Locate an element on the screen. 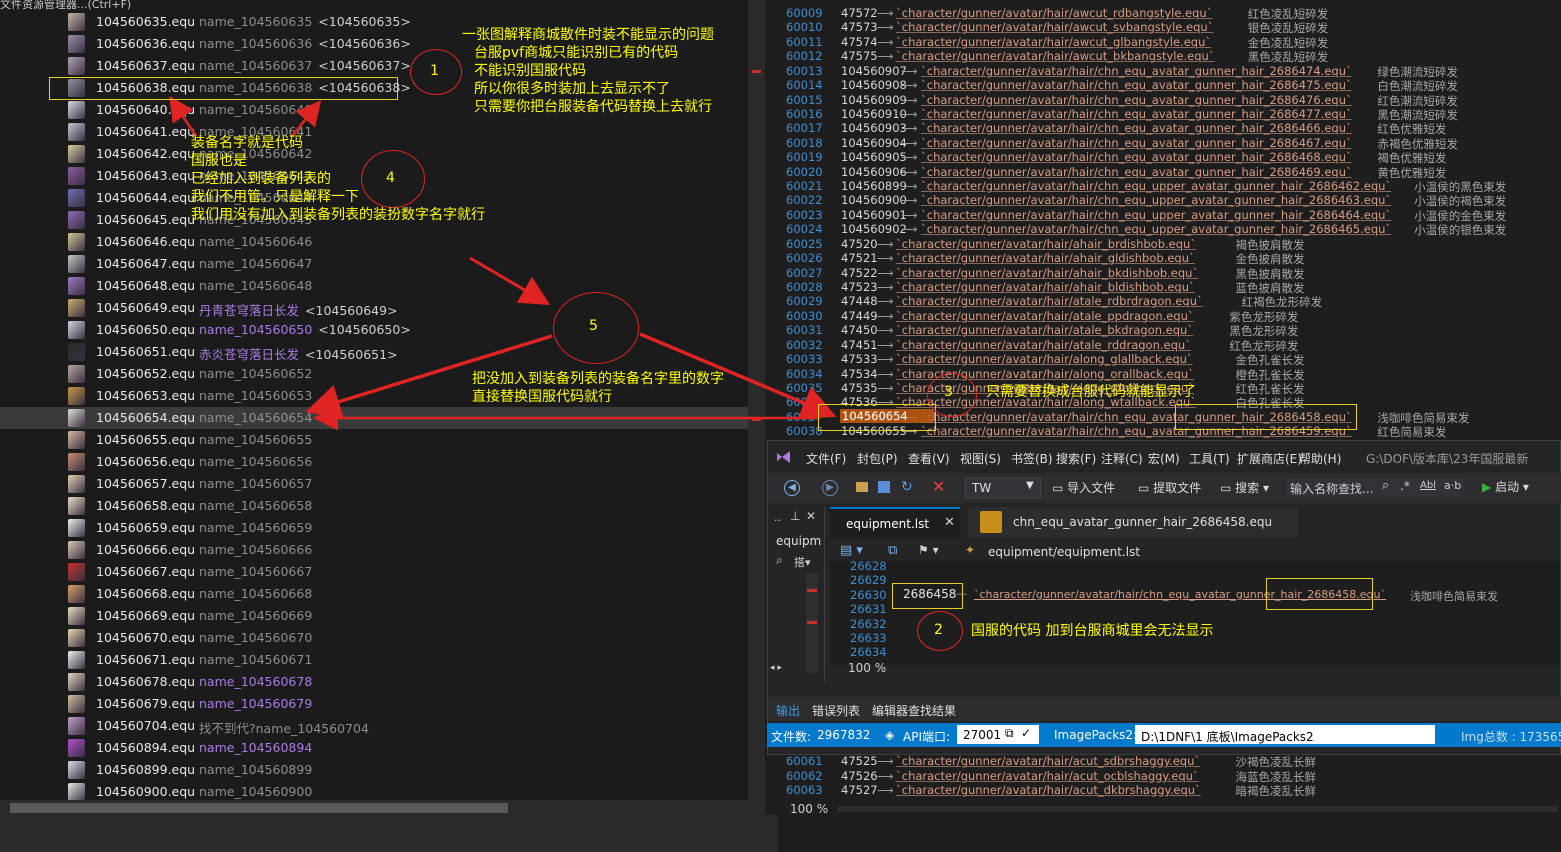 The image size is (1561, 852). circle-2-number: 2 is located at coordinates (938, 630).